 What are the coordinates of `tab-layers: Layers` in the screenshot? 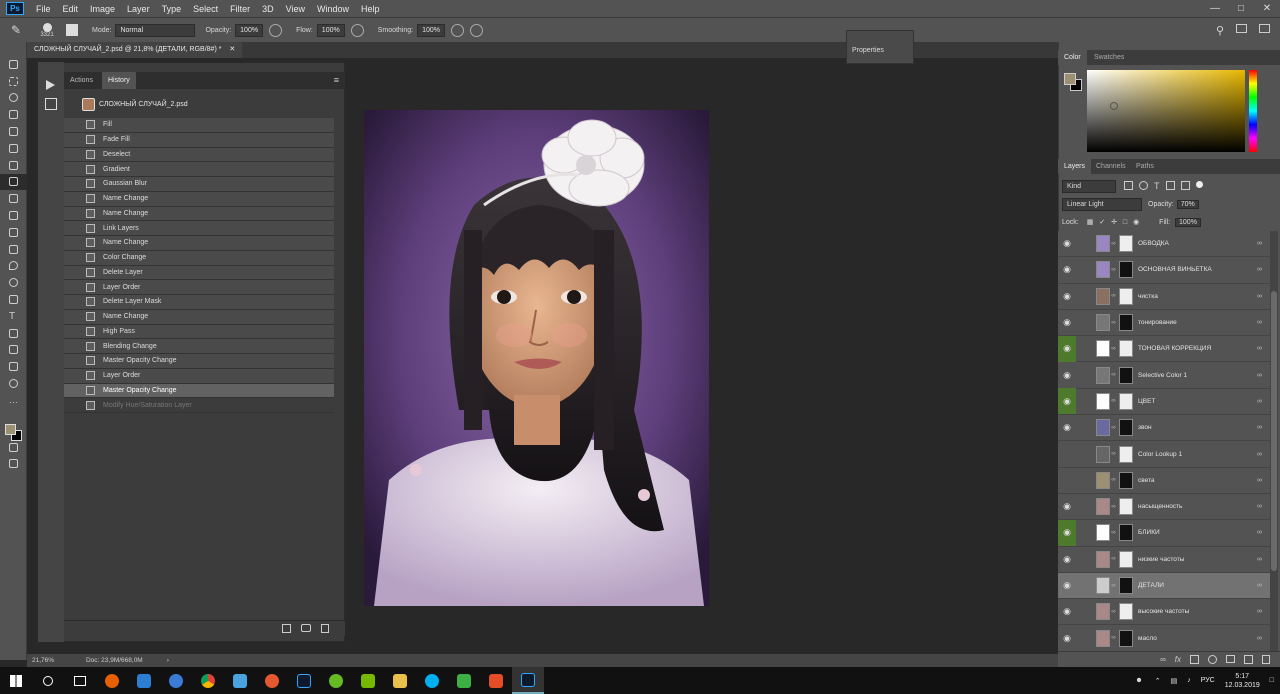 It's located at (1075, 166).